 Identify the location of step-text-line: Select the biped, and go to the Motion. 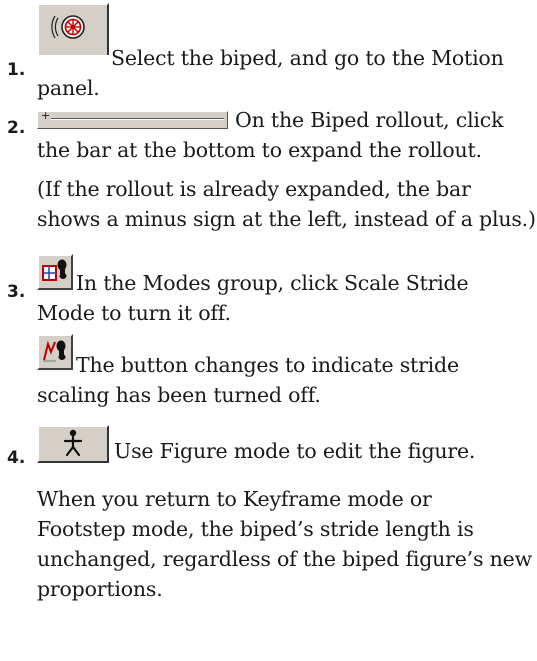
(307, 58).